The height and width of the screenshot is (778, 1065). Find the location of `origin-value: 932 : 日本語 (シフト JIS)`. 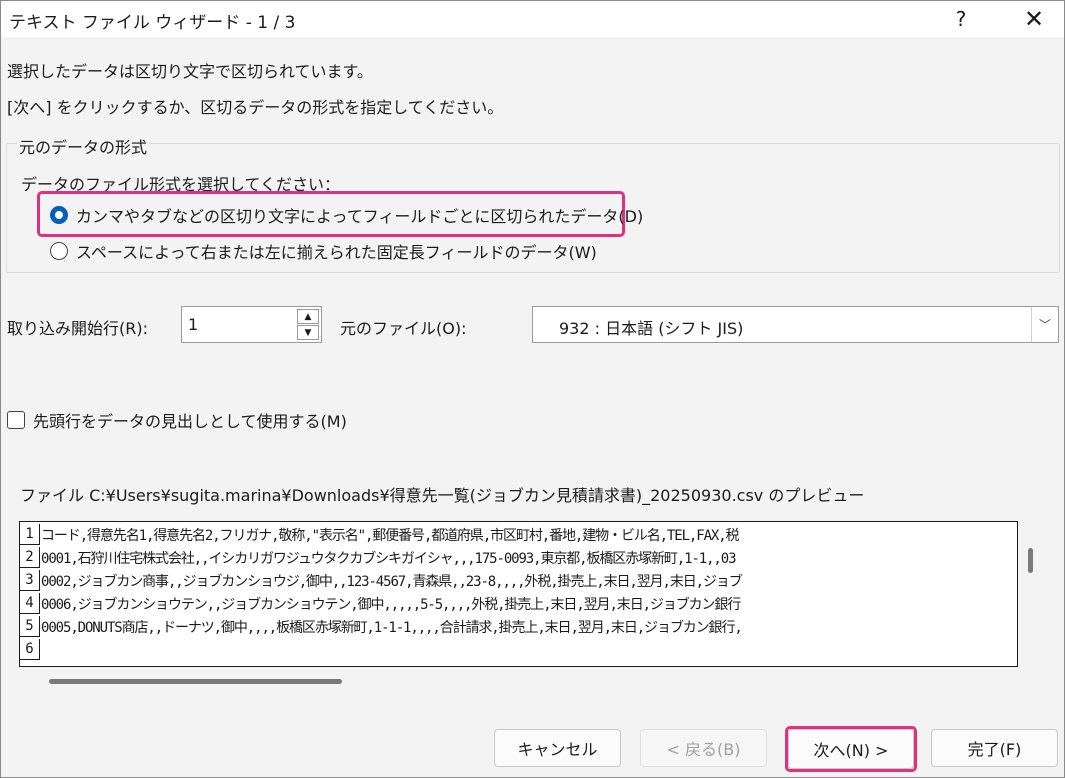

origin-value: 932 : 日本語 (シフト JIS) is located at coordinates (651, 327).